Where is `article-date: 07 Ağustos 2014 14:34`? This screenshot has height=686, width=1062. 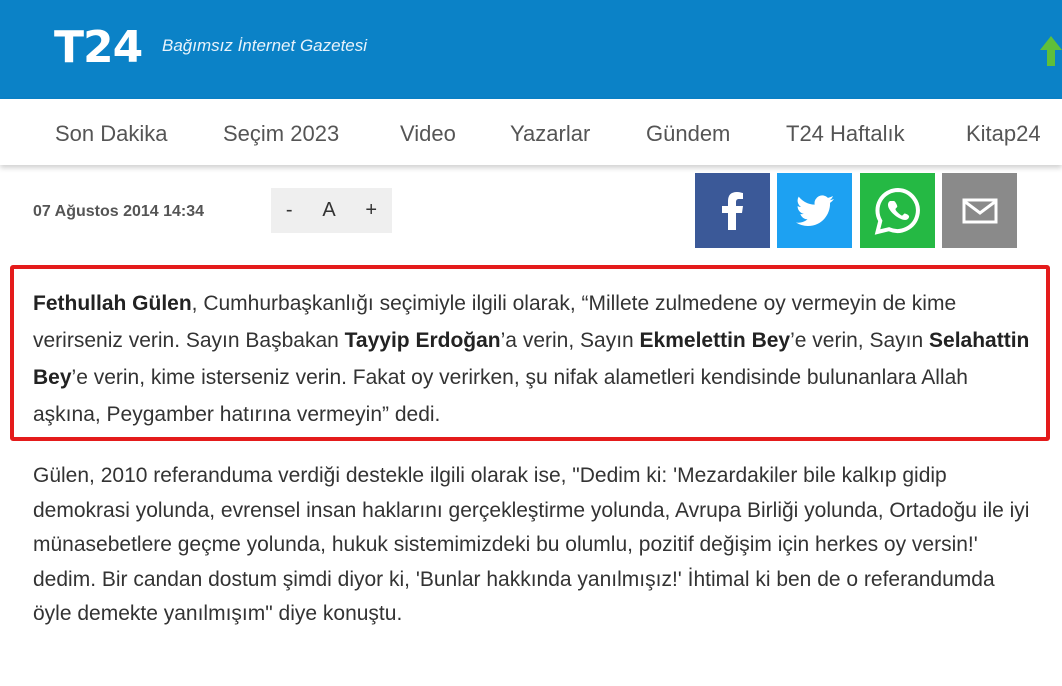
article-date: 07 Ağustos 2014 14:34 is located at coordinates (119, 211).